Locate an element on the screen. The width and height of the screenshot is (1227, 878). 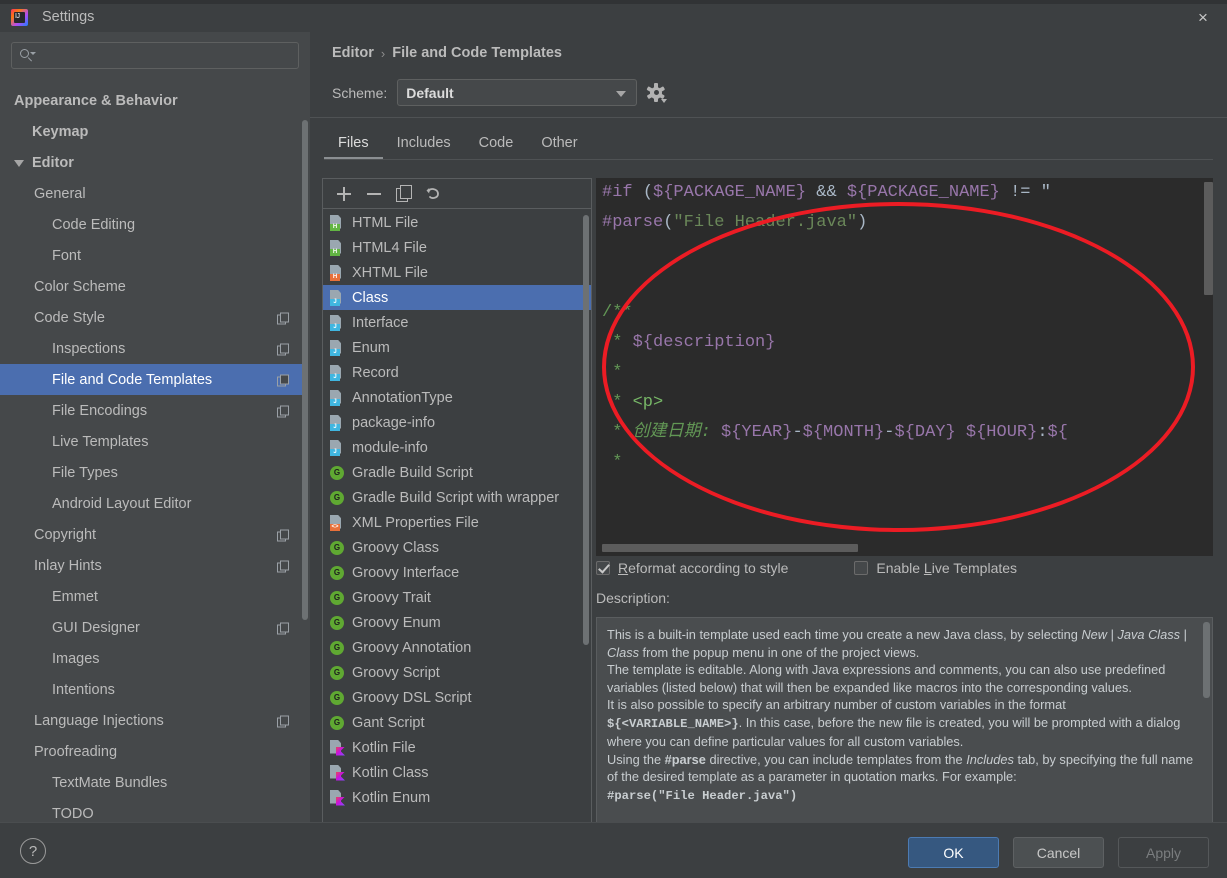
template-list-item: G Groovy Annotation is located at coordinates (457, 647).